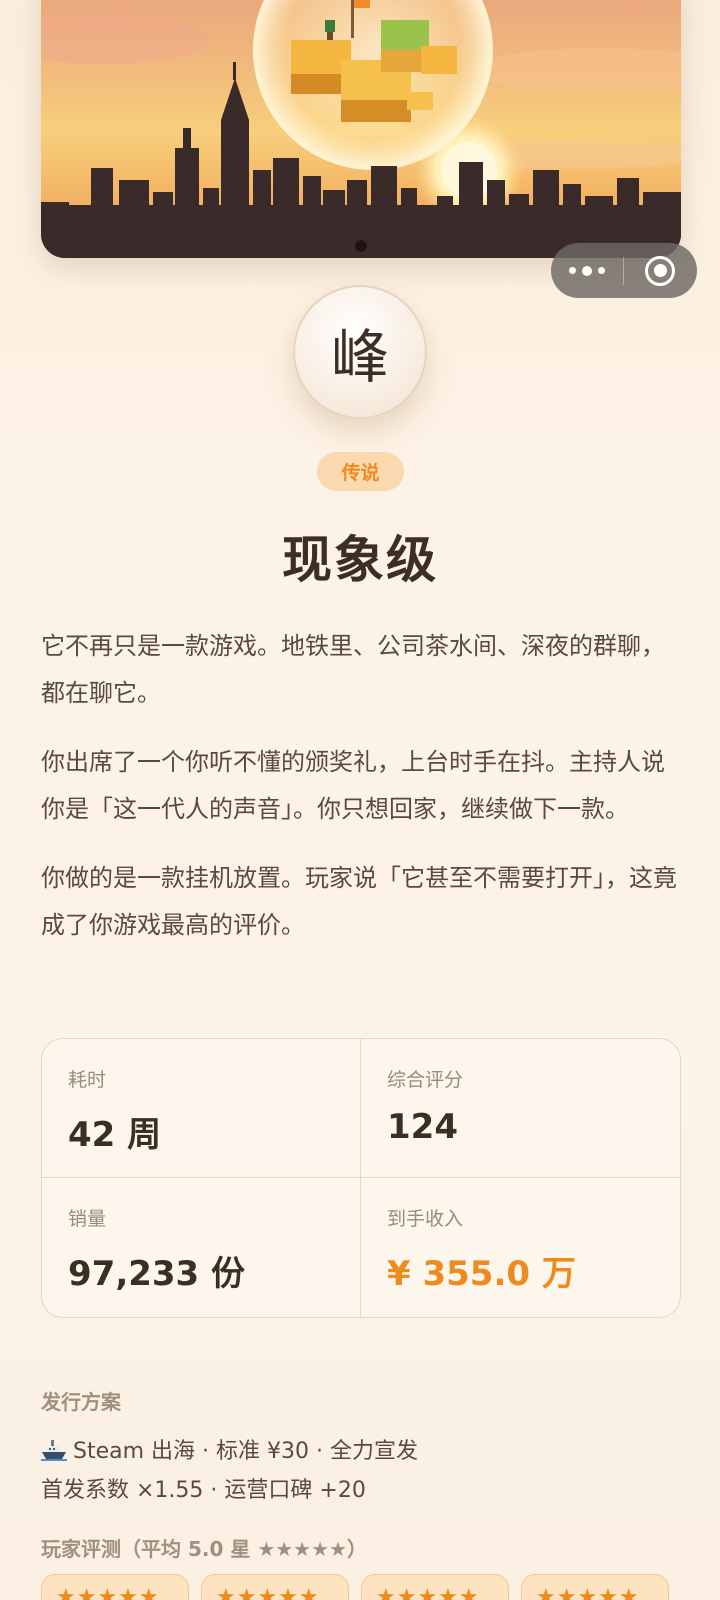 The image size is (720, 1600). I want to click on developer-avatar: 峰, so click(360, 352).